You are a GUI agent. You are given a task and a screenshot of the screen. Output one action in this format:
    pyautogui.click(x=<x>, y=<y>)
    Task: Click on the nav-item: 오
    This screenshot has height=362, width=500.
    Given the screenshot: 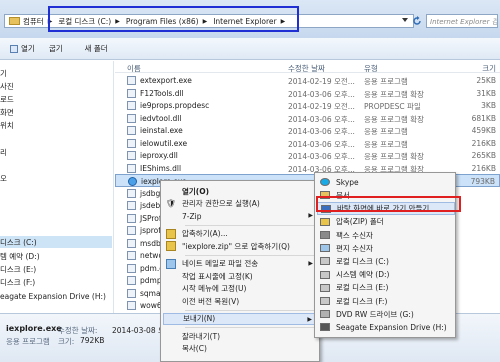 What is the action you would take?
    pyautogui.click(x=3, y=178)
    